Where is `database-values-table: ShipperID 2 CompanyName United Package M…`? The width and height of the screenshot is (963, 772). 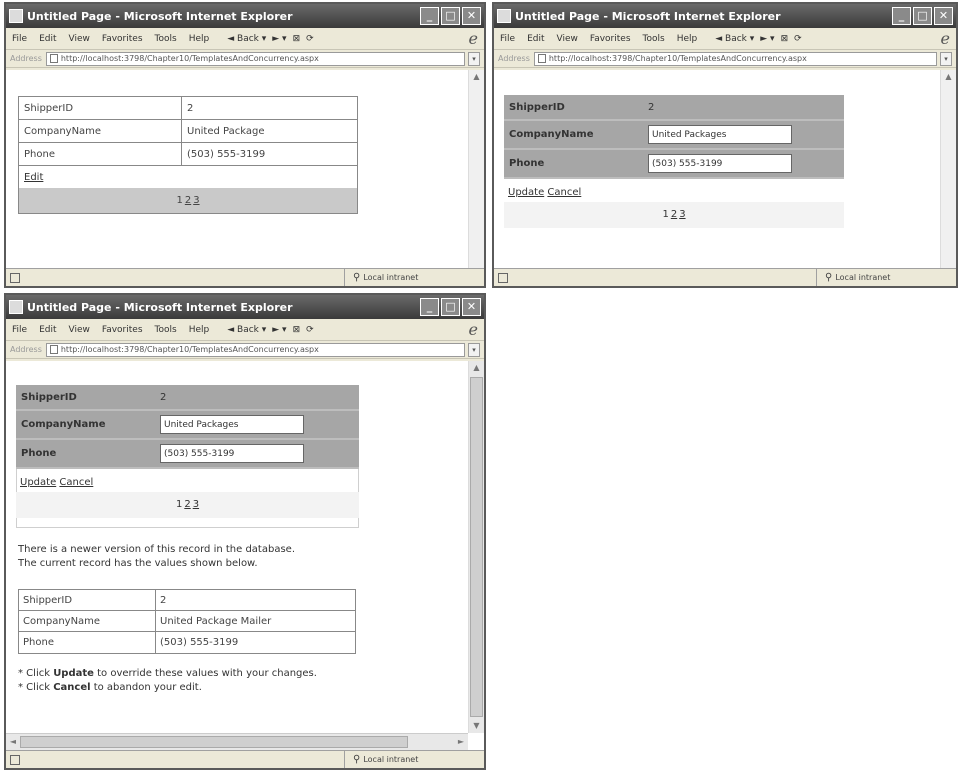
database-values-table: ShipperID 2 CompanyName United Package M… is located at coordinates (187, 621).